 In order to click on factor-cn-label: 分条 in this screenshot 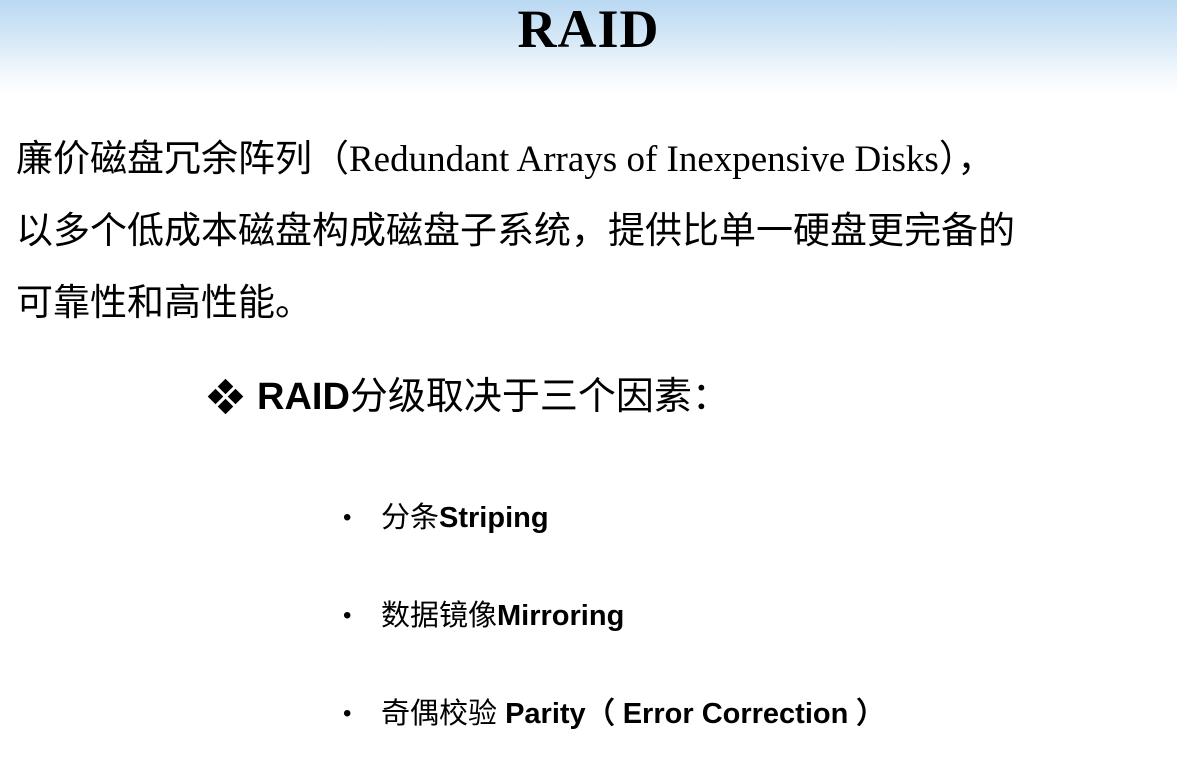, I will do `click(410, 518)`.